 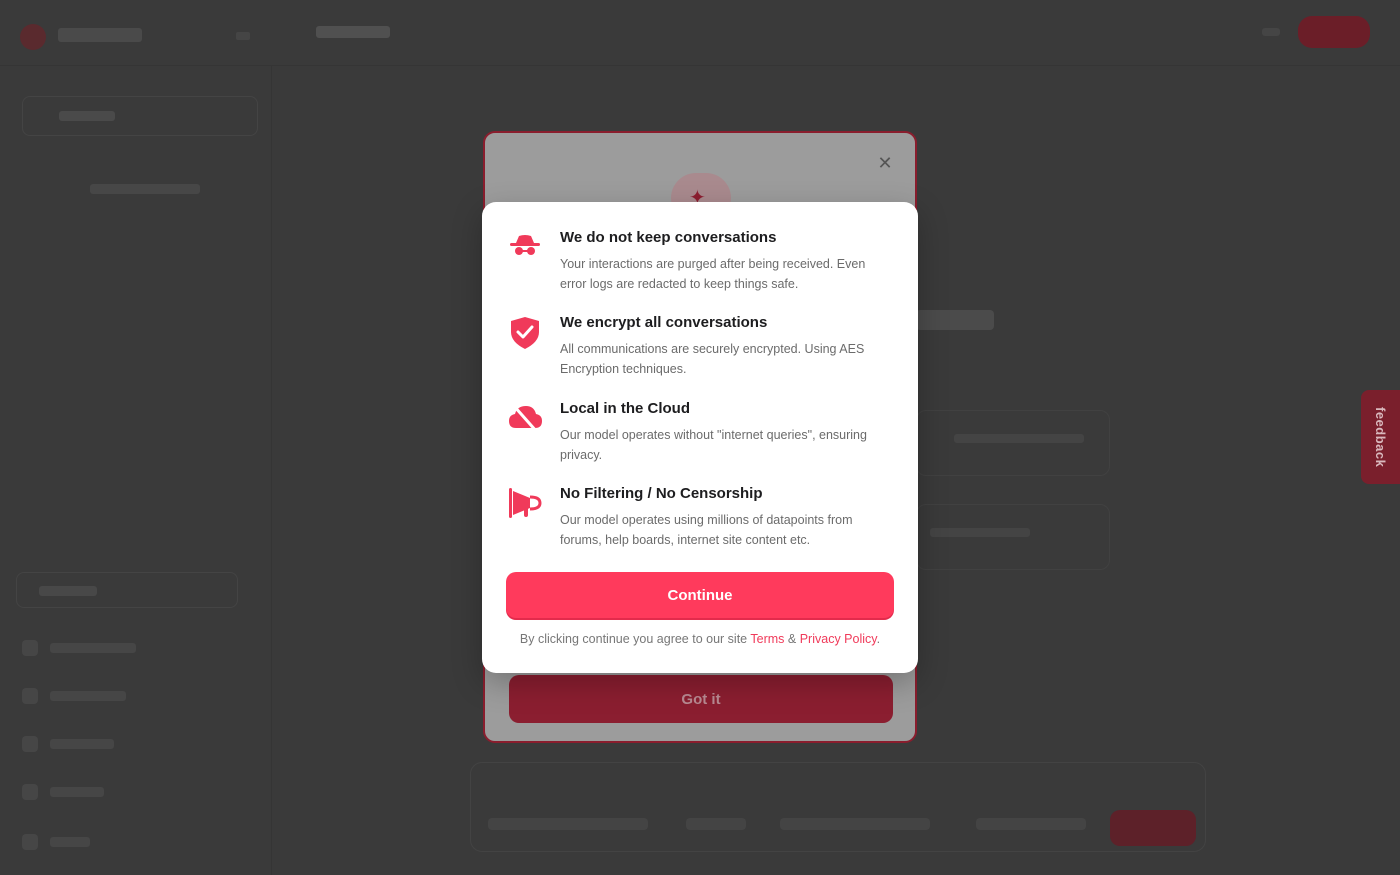 I want to click on shield-check-icon, so click(x=525, y=333).